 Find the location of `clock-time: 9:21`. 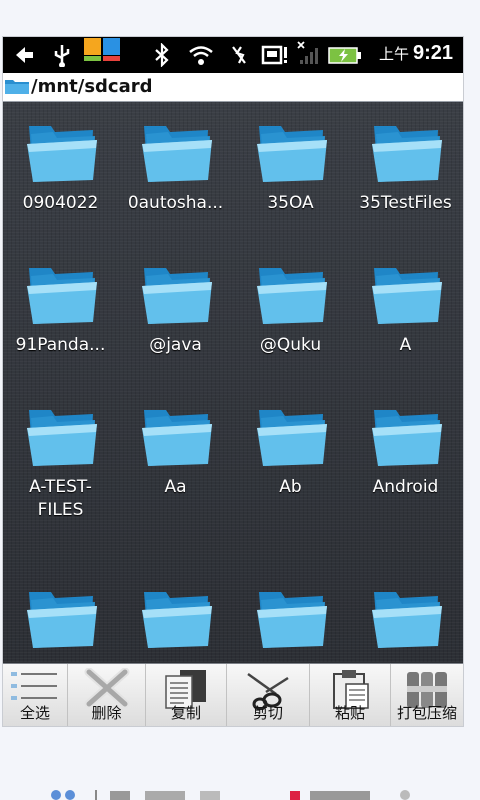

clock-time: 9:21 is located at coordinates (432, 53).